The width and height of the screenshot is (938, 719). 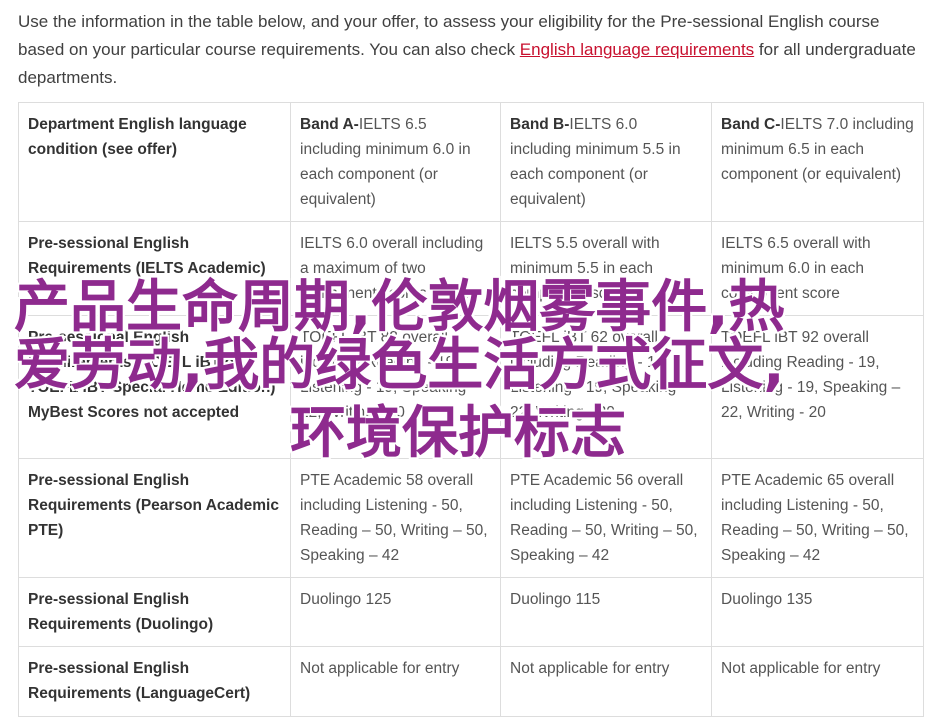 I want to click on table-cell: Duolingo 125, so click(x=395, y=612).